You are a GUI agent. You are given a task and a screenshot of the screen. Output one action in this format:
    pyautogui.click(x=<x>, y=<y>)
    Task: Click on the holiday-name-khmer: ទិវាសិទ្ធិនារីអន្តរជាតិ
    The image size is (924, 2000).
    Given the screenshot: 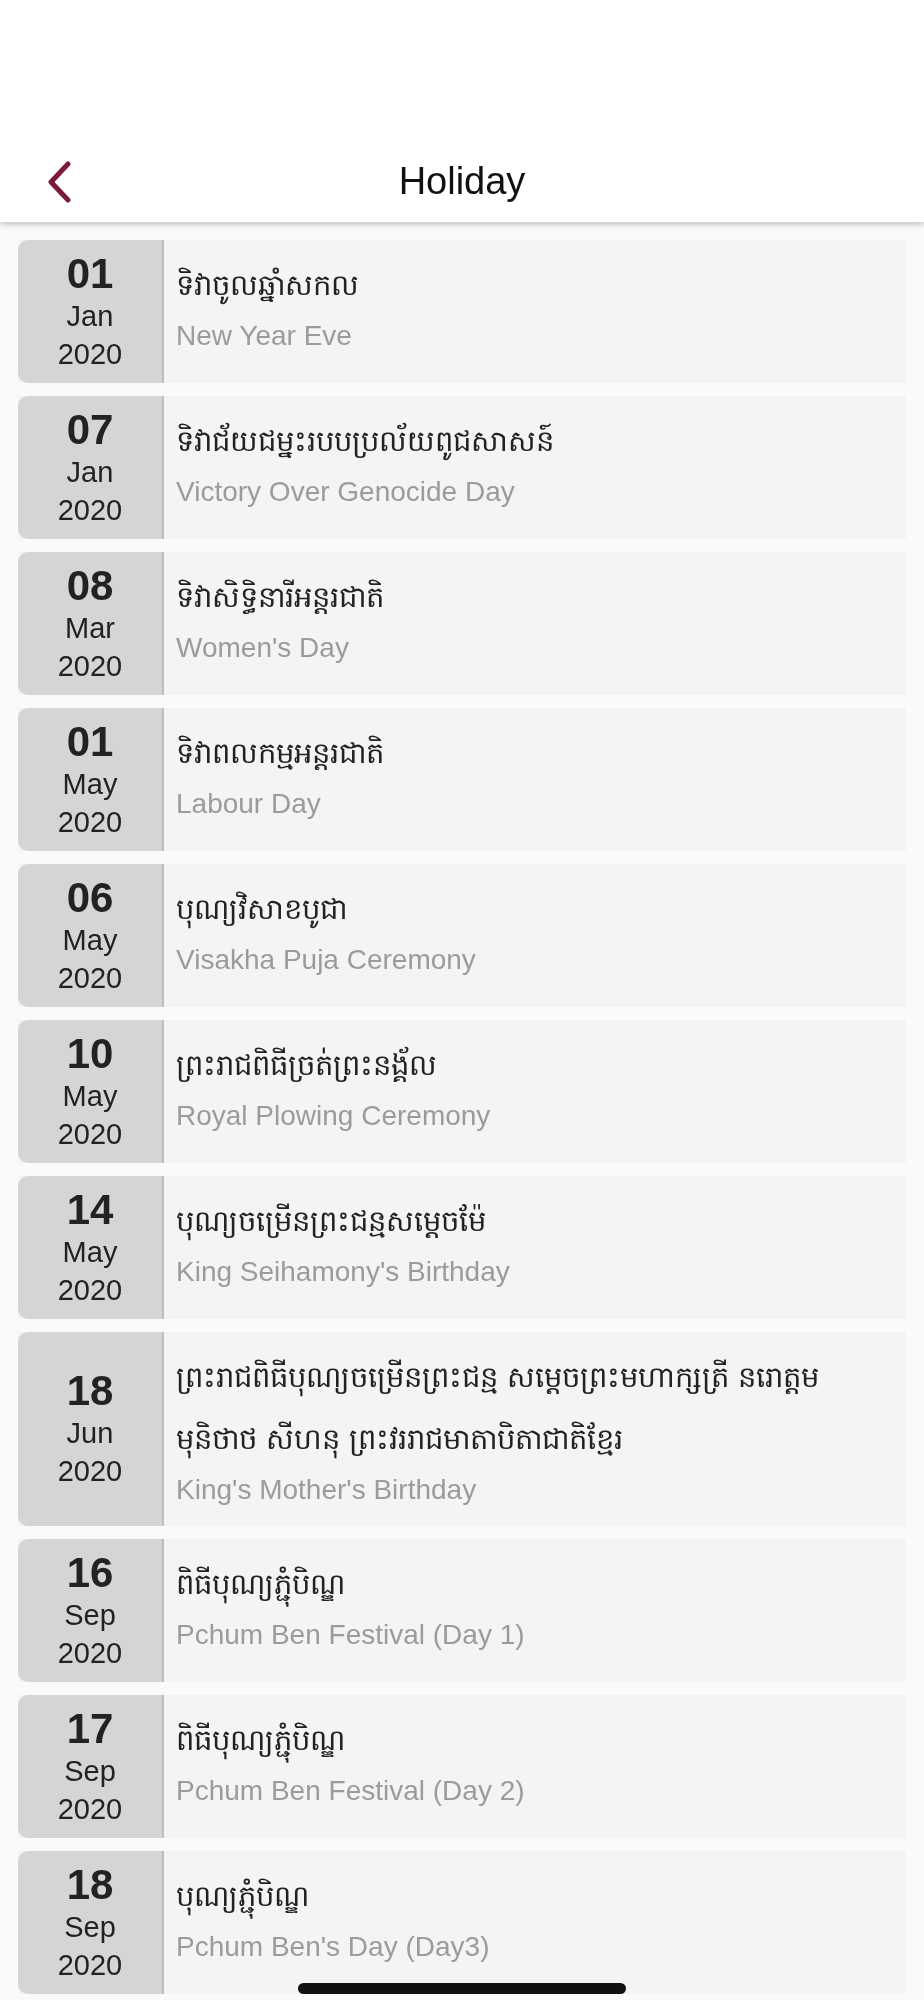 What is the action you would take?
    pyautogui.click(x=280, y=597)
    